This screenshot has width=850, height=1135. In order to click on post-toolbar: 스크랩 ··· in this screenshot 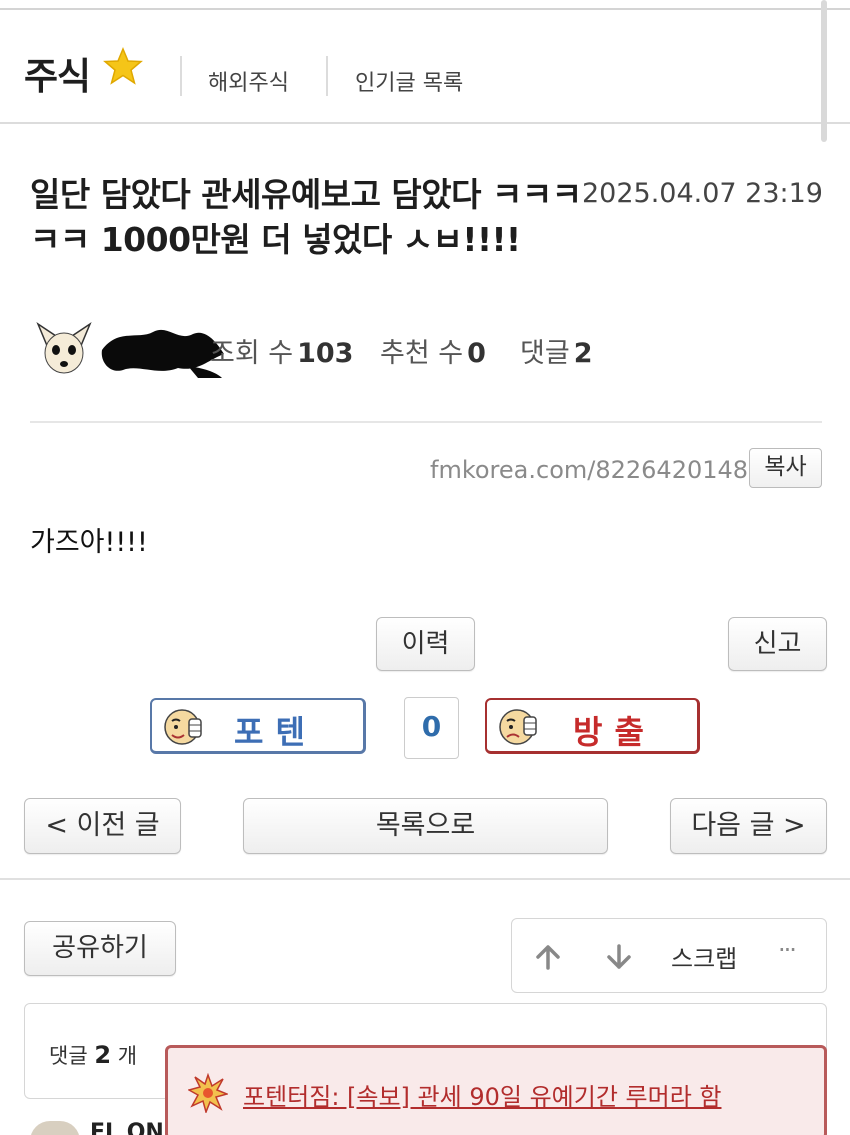, I will do `click(669, 955)`.